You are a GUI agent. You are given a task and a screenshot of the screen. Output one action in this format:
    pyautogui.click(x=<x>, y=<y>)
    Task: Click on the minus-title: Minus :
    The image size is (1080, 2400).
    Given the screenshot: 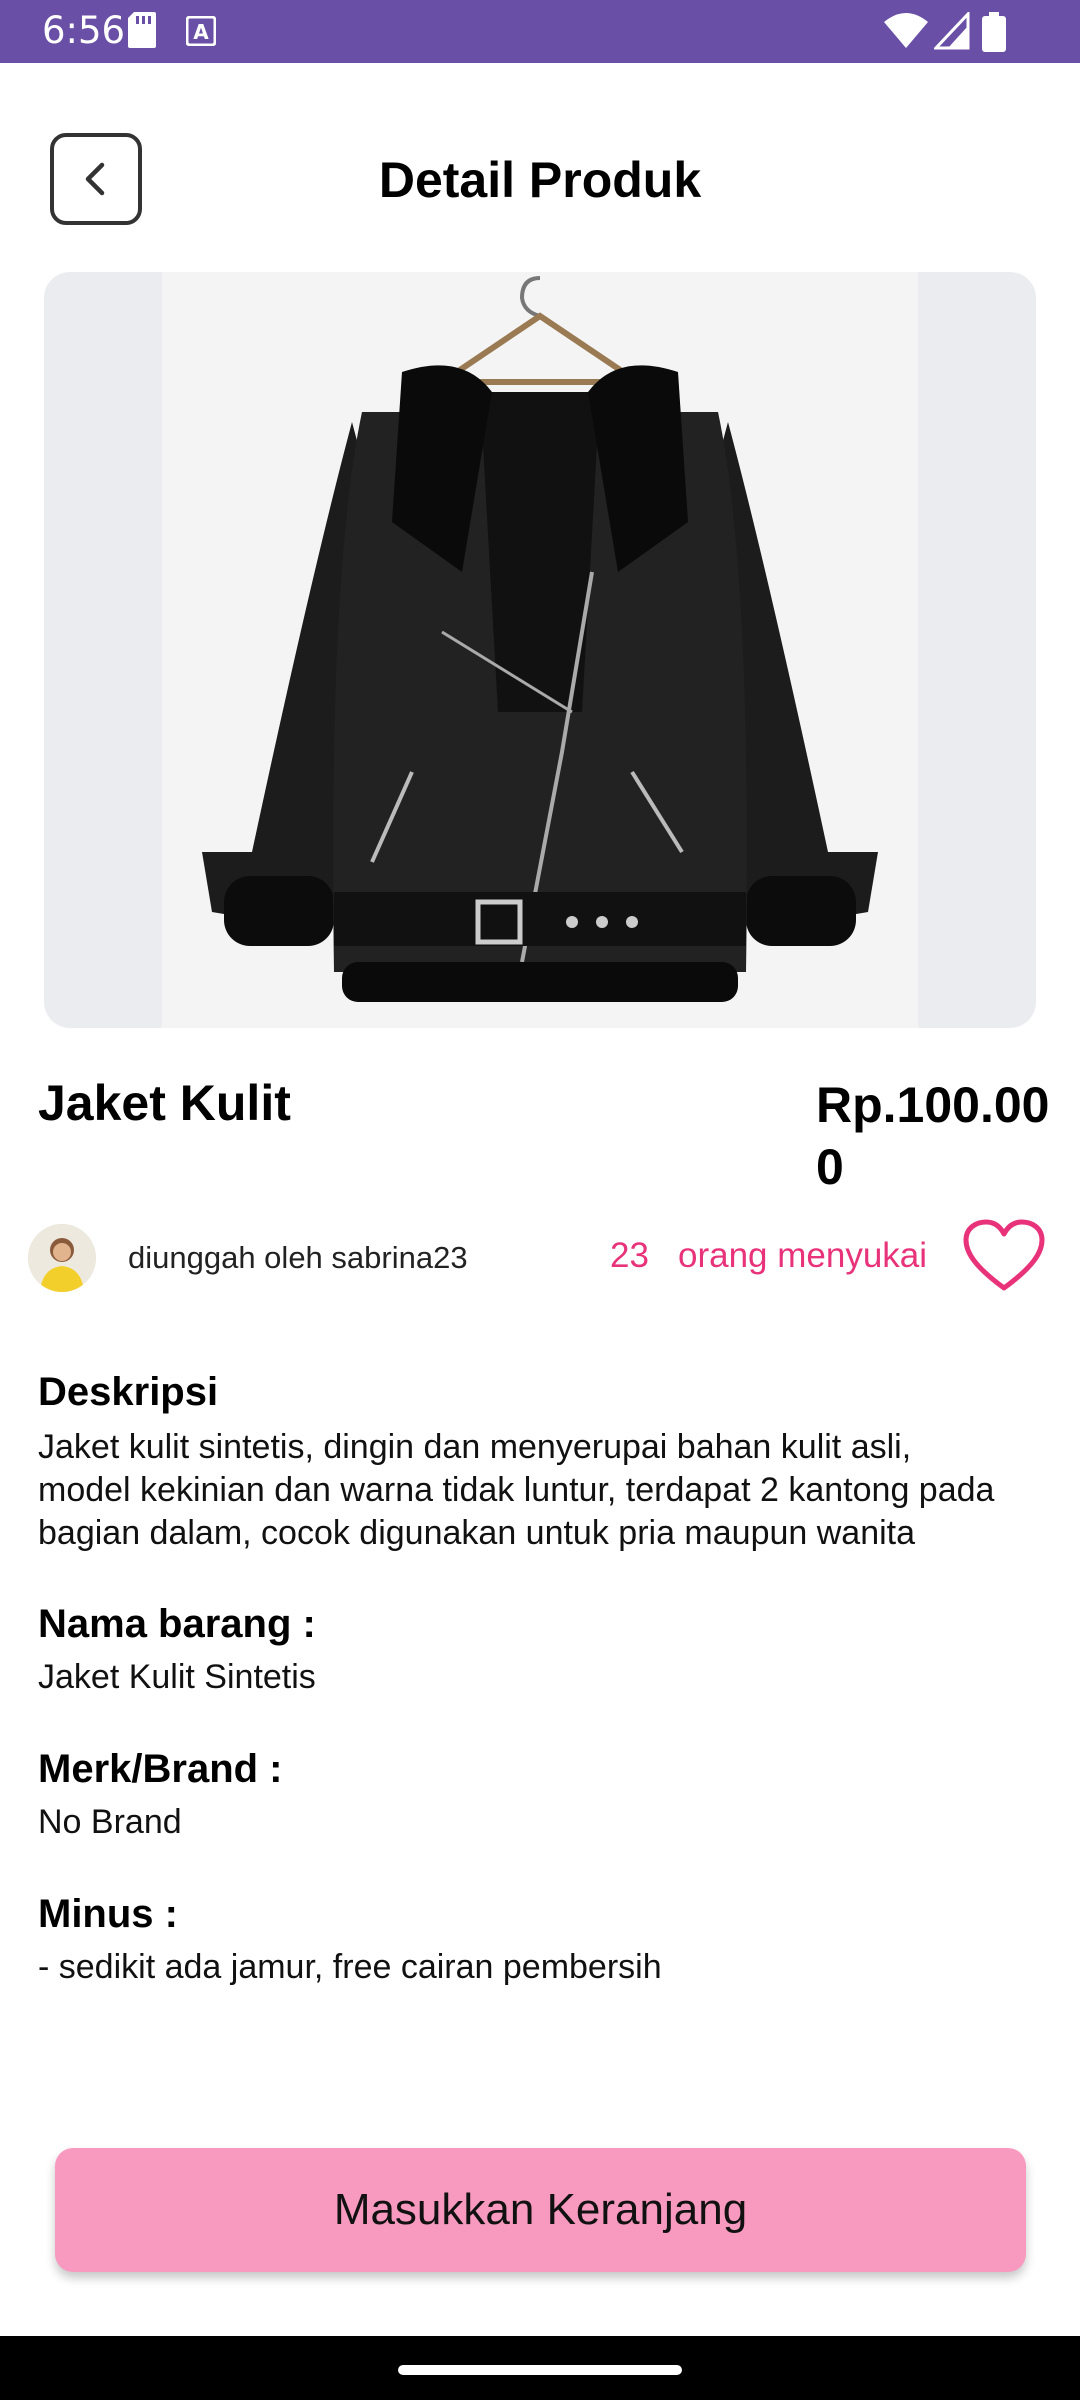 What is the action you would take?
    pyautogui.click(x=108, y=1914)
    